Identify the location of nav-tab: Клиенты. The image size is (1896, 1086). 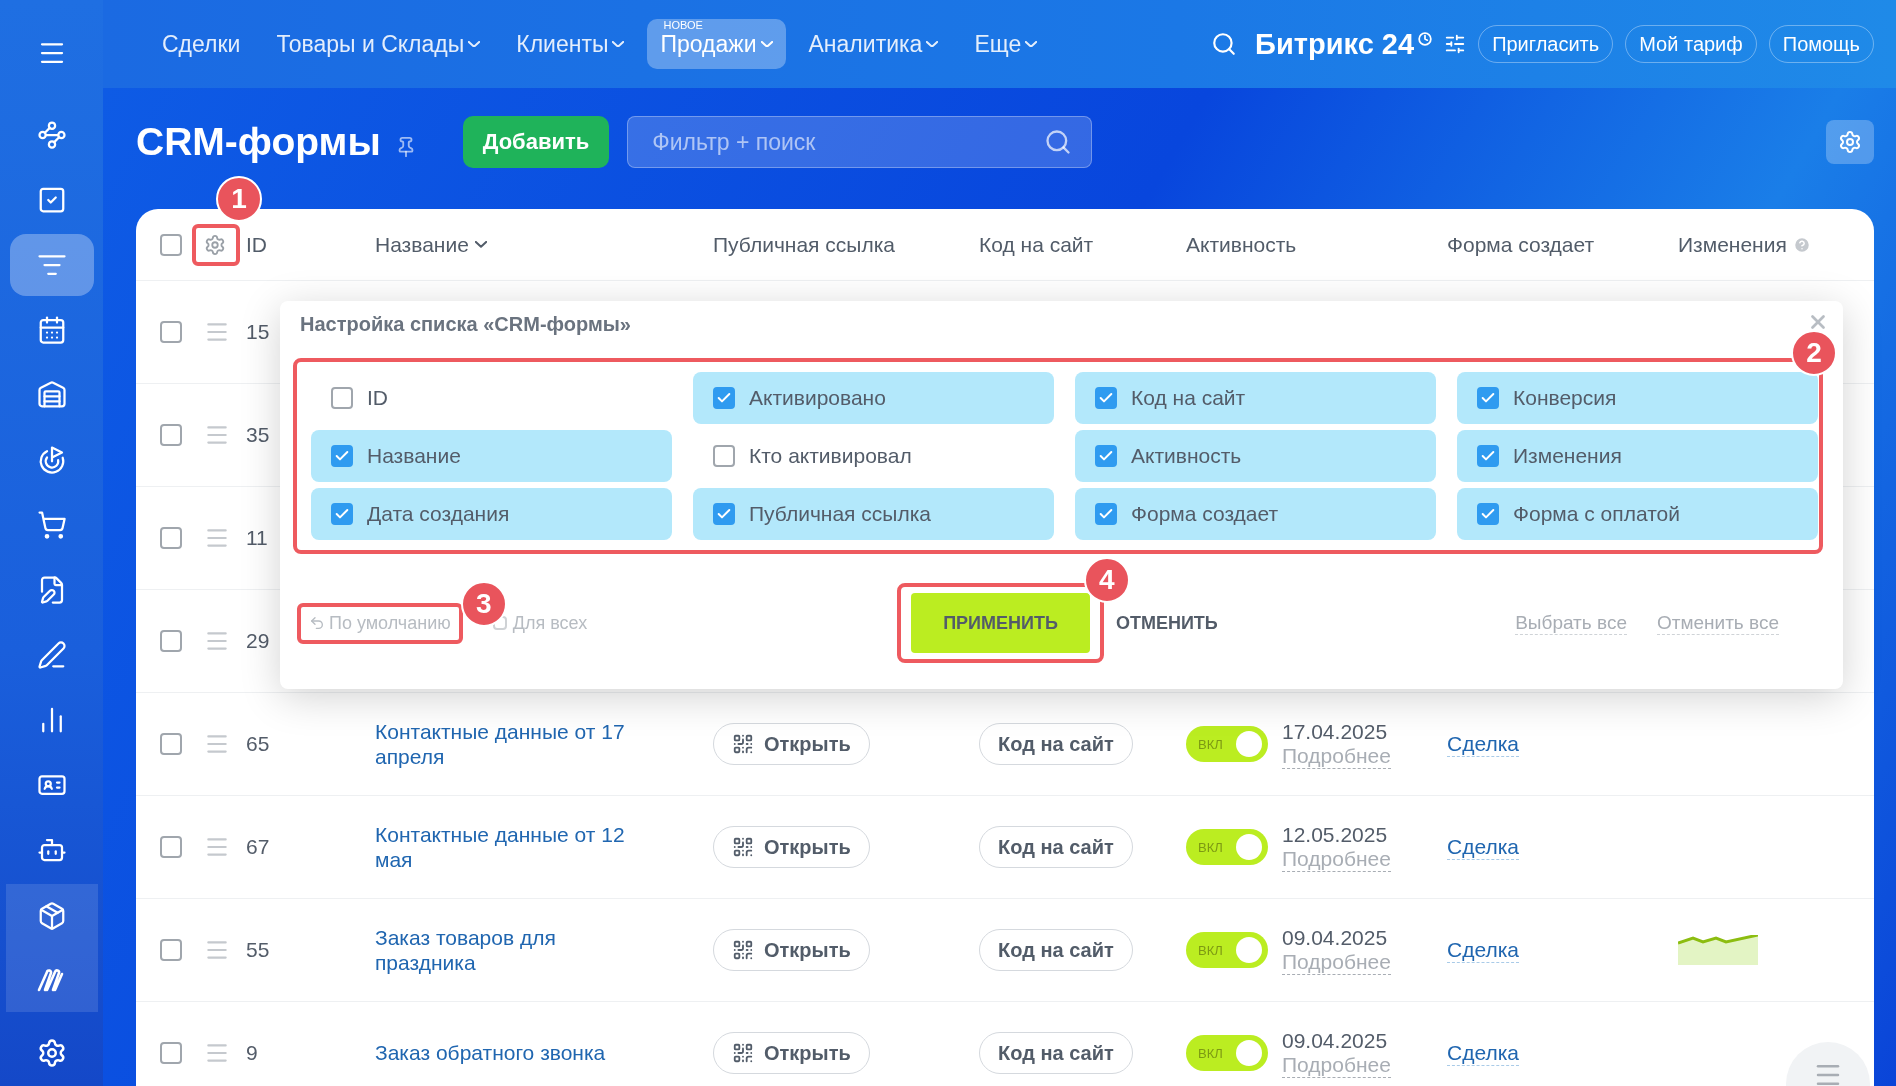
(570, 44).